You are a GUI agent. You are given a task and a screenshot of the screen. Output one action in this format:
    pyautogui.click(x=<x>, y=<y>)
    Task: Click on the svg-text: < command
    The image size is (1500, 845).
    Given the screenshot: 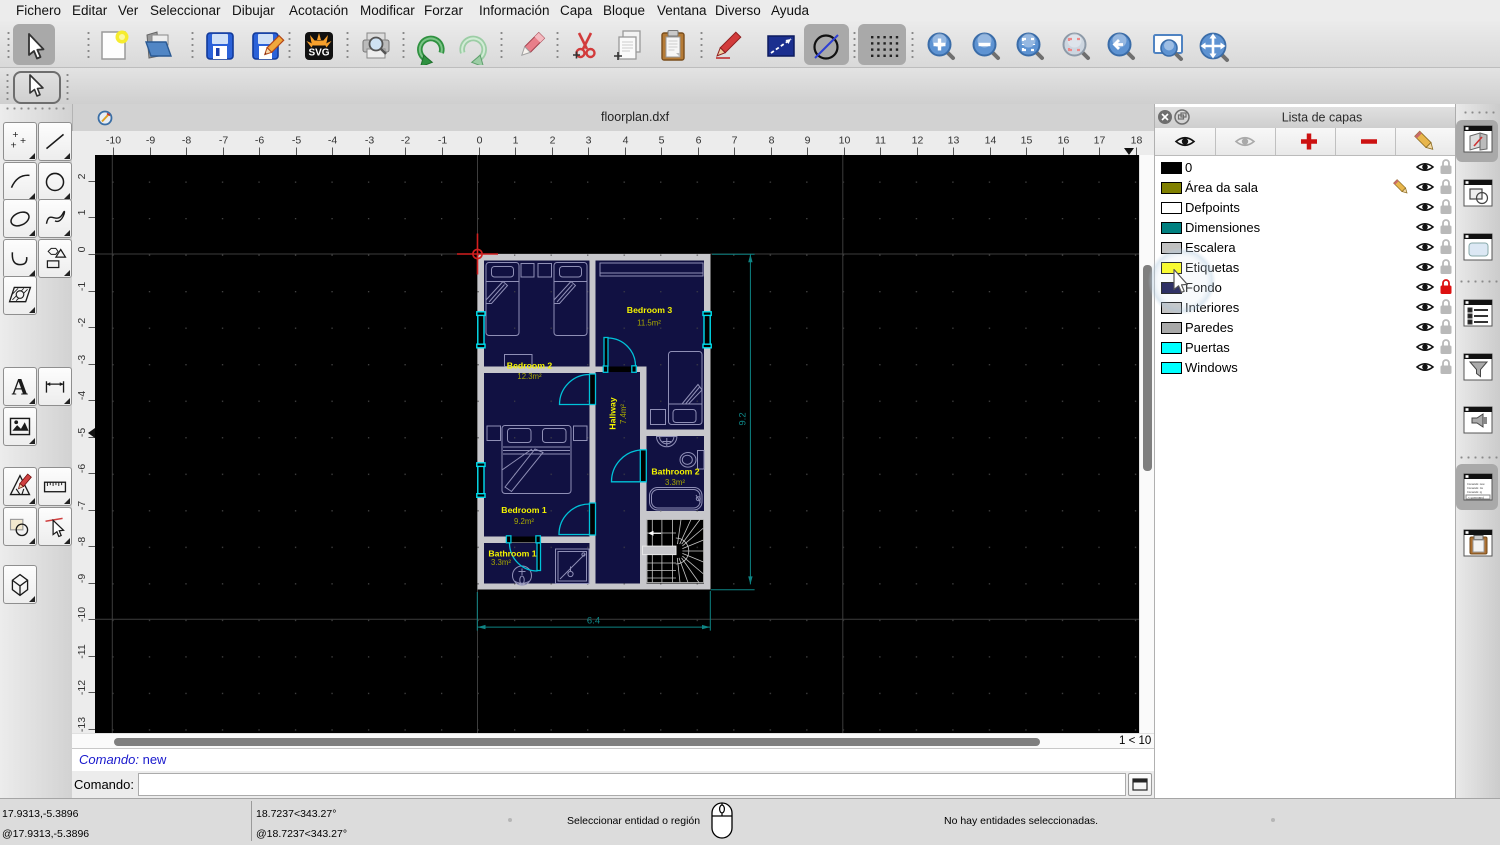 What is the action you would take?
    pyautogui.click(x=1476, y=497)
    